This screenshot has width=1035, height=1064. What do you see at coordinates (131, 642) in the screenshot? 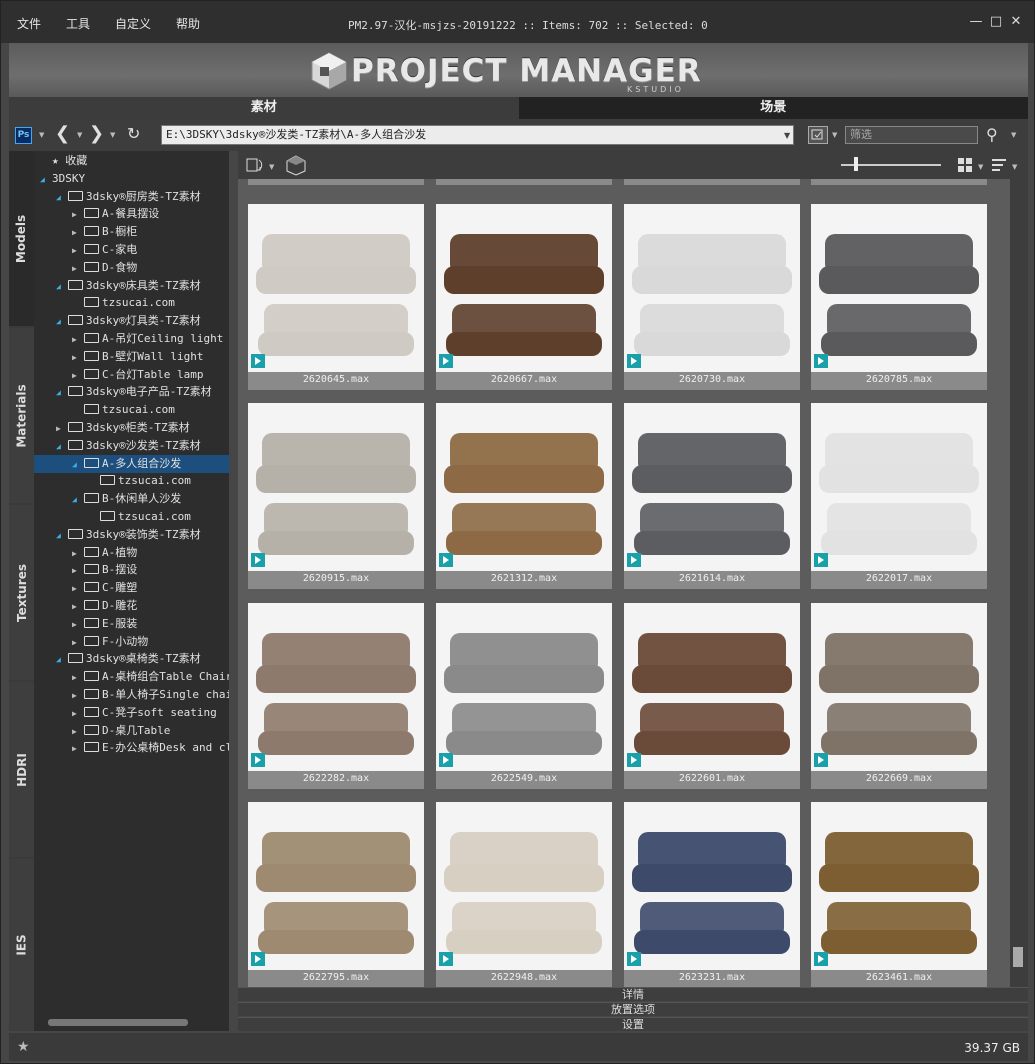
I see `tree-item: ▶ F-小动物` at bounding box center [131, 642].